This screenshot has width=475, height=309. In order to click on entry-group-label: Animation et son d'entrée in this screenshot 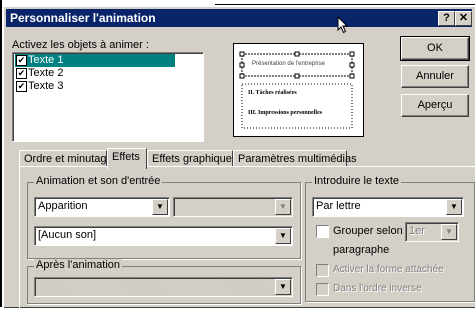, I will do `click(98, 181)`.